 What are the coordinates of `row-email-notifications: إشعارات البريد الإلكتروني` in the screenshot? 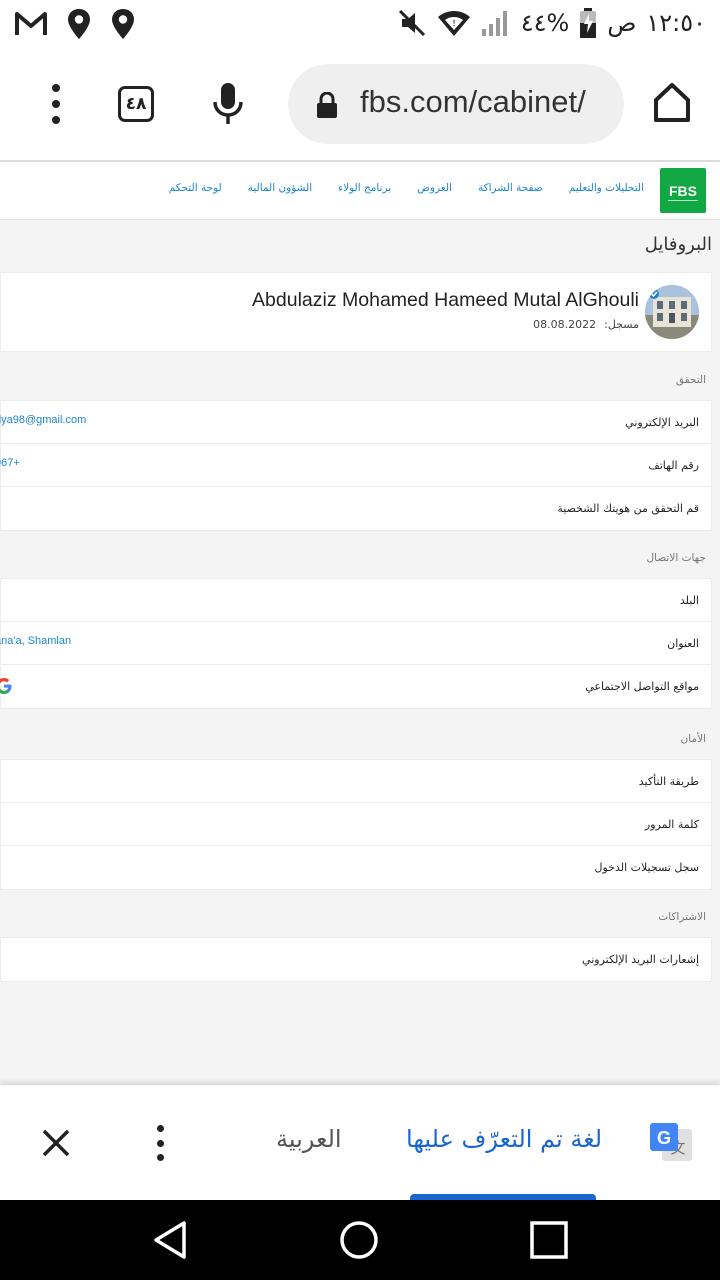 It's located at (356, 959).